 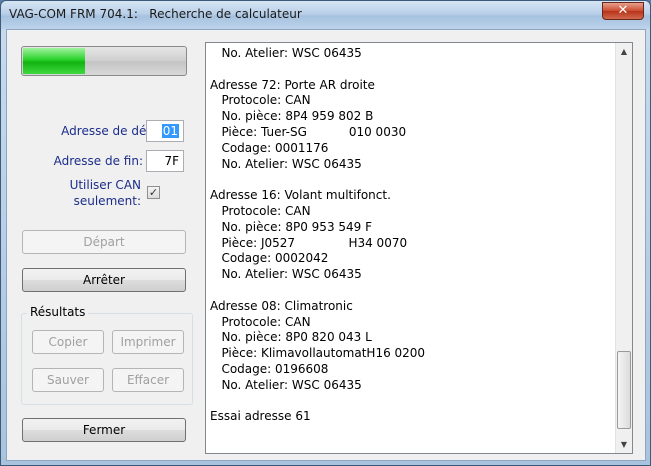 What do you see at coordinates (68, 380) in the screenshot?
I see `save-button: Sauver` at bounding box center [68, 380].